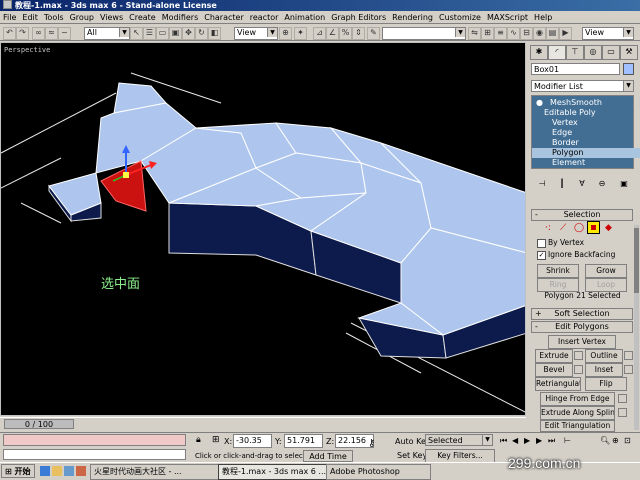  Describe the element at coordinates (64, 33) in the screenshot. I see `bind-spacewarp-icon: ~` at that location.